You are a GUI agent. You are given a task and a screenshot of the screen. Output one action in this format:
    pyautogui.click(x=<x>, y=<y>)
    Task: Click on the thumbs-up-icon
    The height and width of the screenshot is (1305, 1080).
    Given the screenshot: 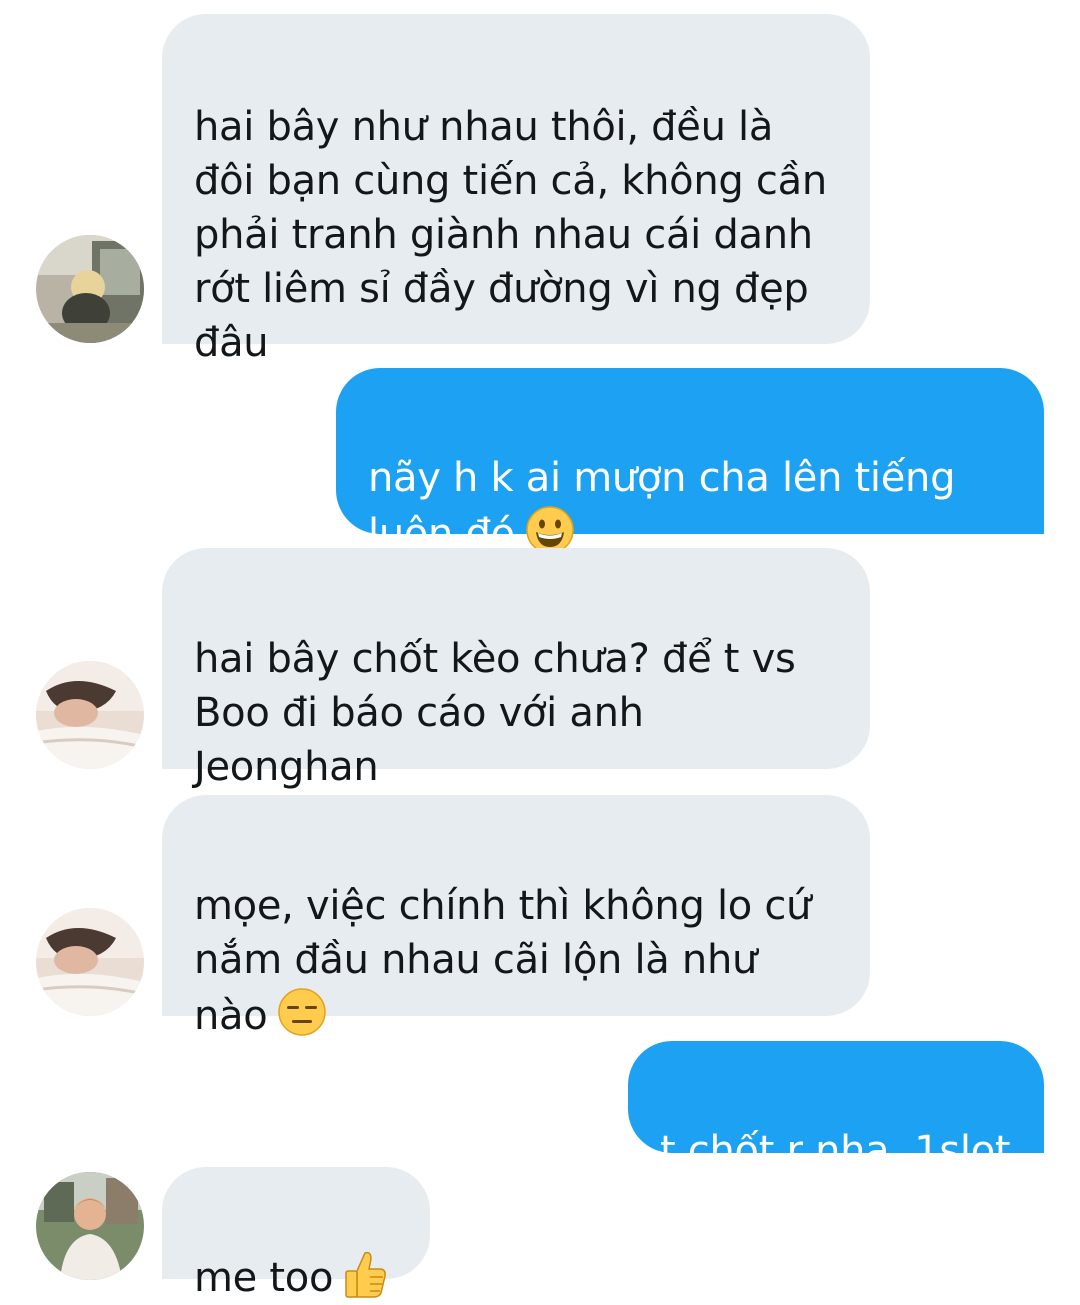 What is the action you would take?
    pyautogui.click(x=365, y=1274)
    